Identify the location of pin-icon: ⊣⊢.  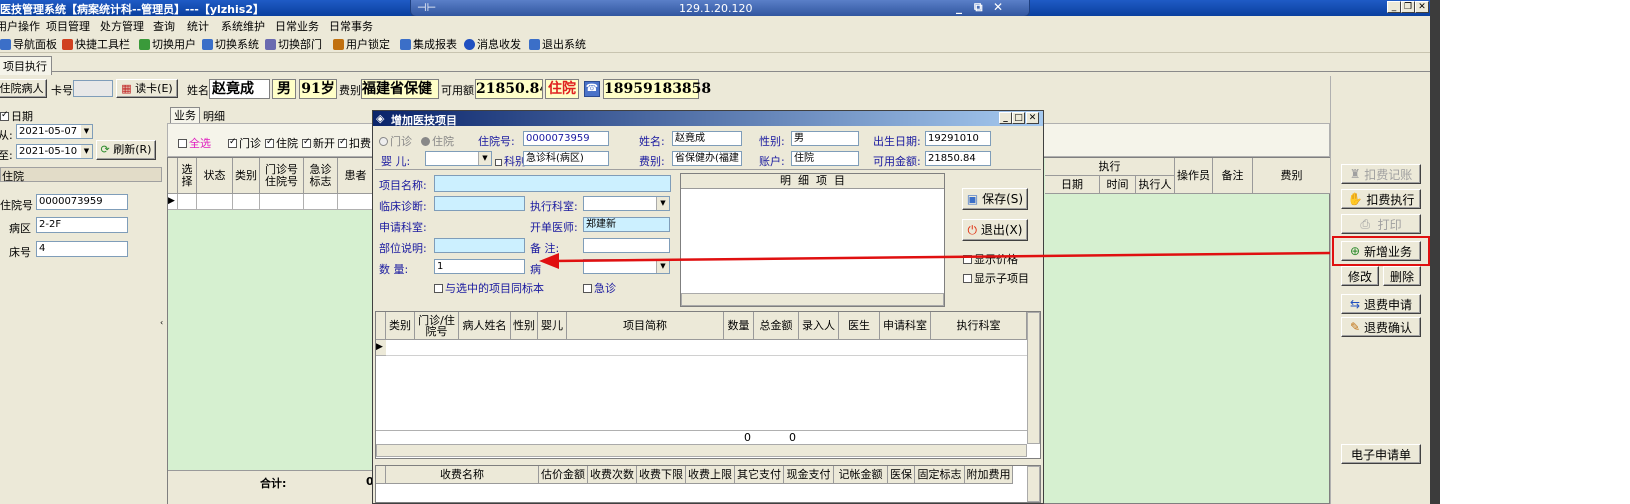
(426, 7).